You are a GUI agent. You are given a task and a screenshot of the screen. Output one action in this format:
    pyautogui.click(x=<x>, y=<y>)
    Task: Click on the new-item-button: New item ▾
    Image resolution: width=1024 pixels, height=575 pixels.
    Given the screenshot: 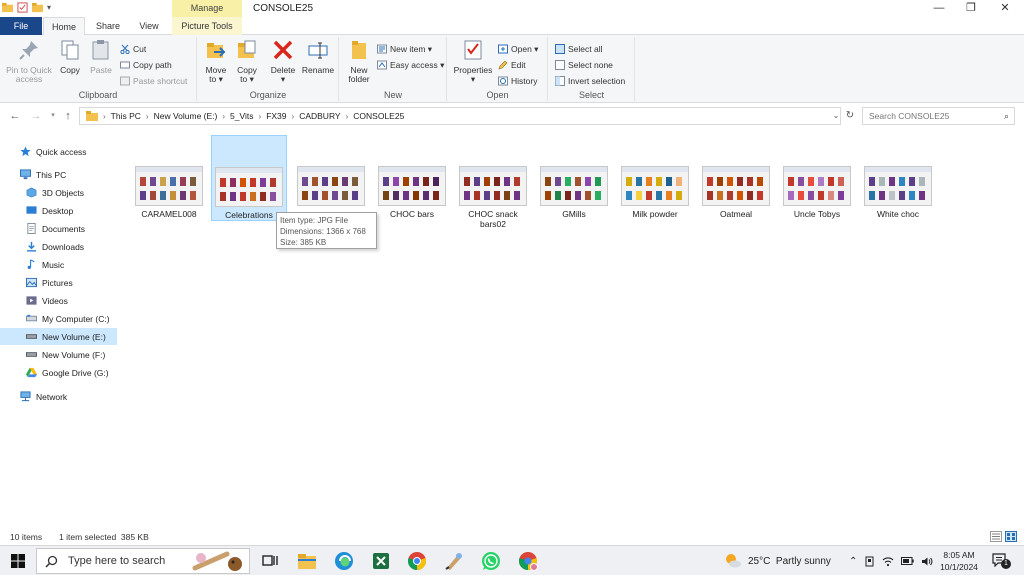 What is the action you would take?
    pyautogui.click(x=404, y=49)
    